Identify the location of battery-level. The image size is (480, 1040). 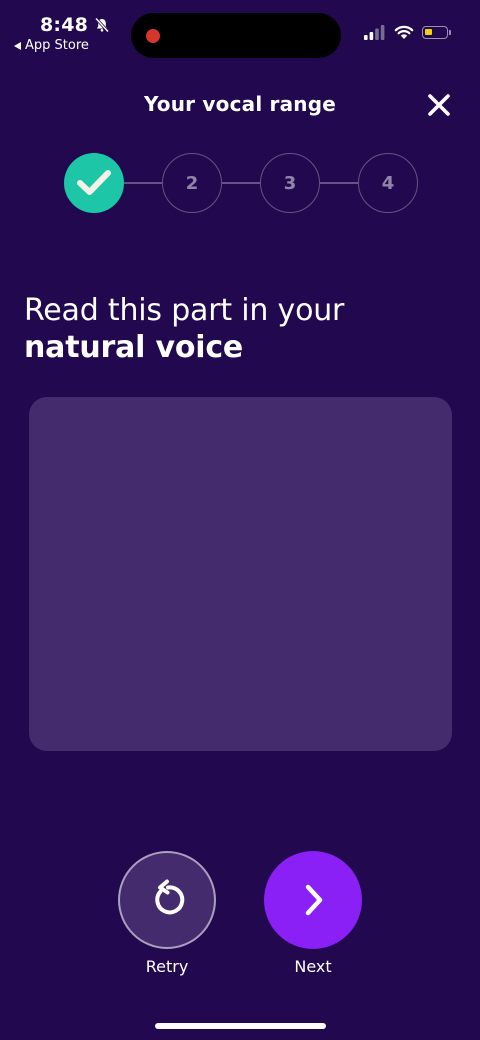
(428, 31).